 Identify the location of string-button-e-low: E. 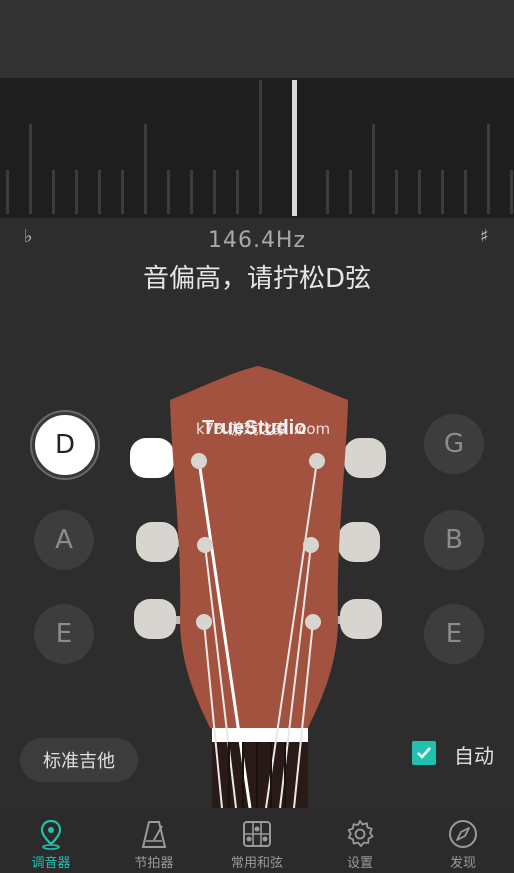
(64, 634).